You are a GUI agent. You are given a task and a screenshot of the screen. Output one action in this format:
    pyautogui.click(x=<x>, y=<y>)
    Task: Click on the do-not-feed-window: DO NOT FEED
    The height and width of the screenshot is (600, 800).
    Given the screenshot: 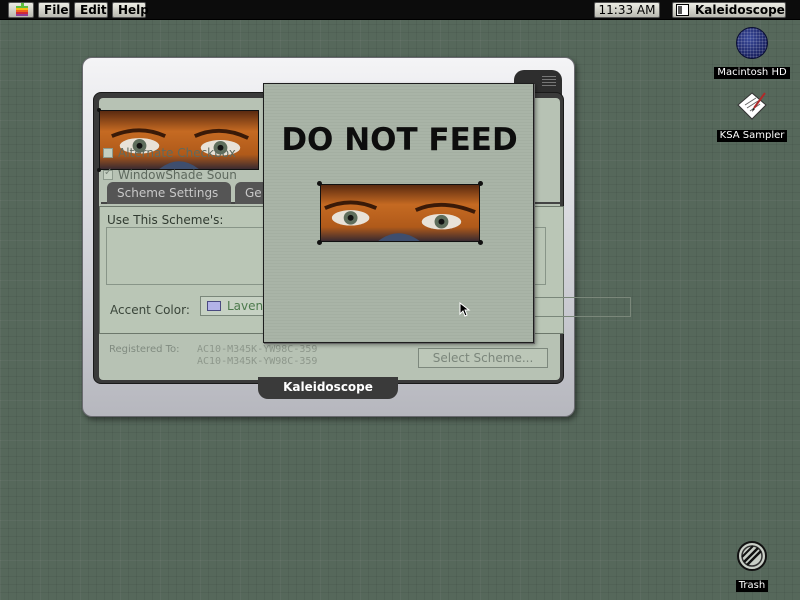 What is the action you would take?
    pyautogui.click(x=398, y=213)
    